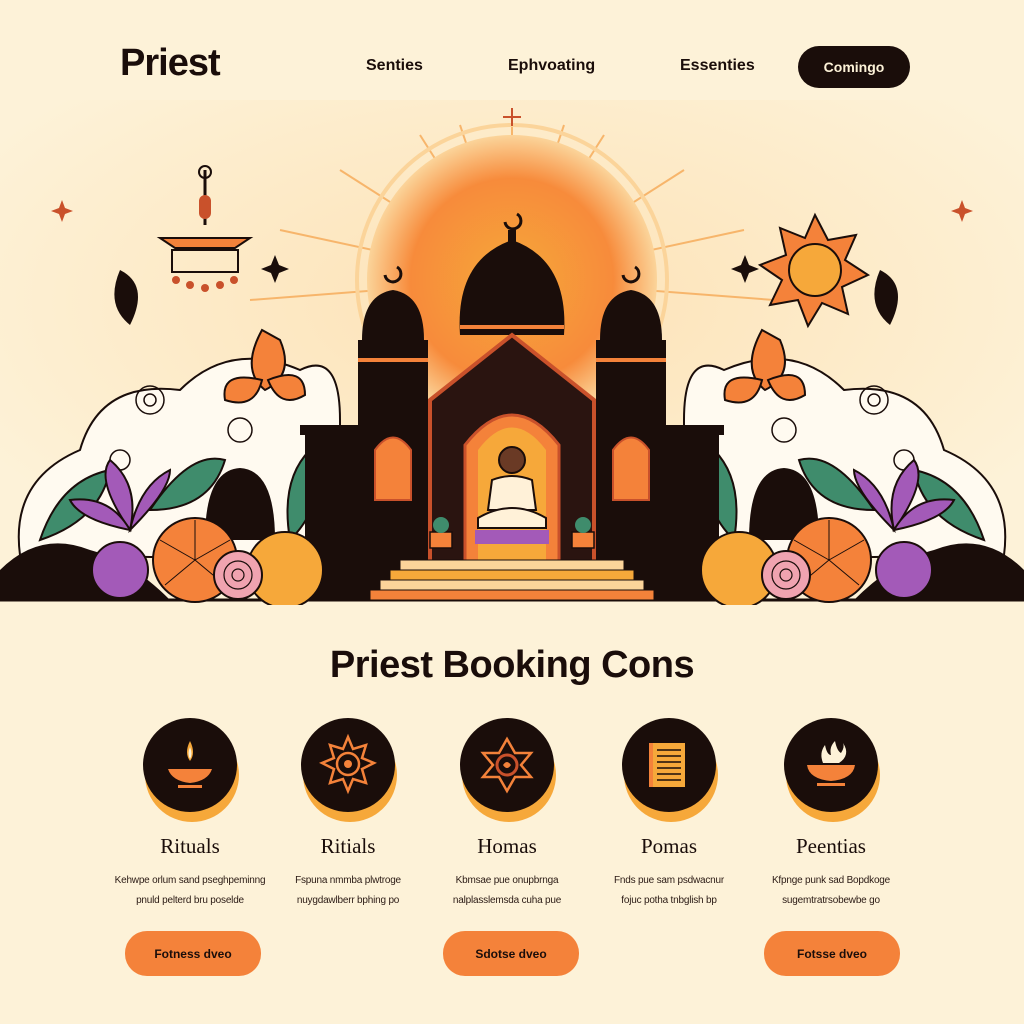  I want to click on priest-head, so click(512, 460).